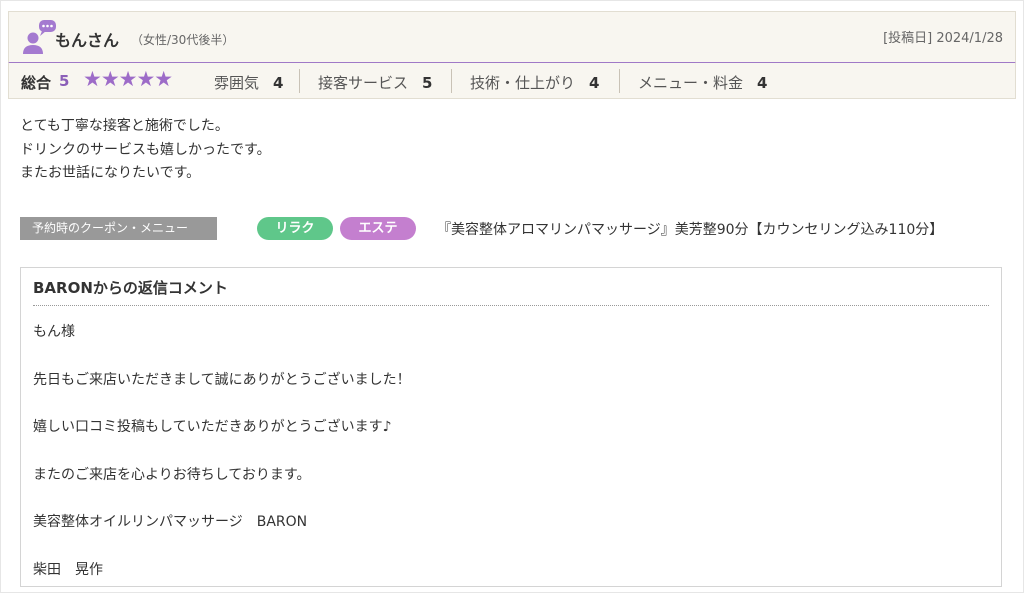 This screenshot has width=1024, height=593. Describe the element at coordinates (278, 83) in the screenshot. I see `rating-atmosphere-score: 4` at that location.